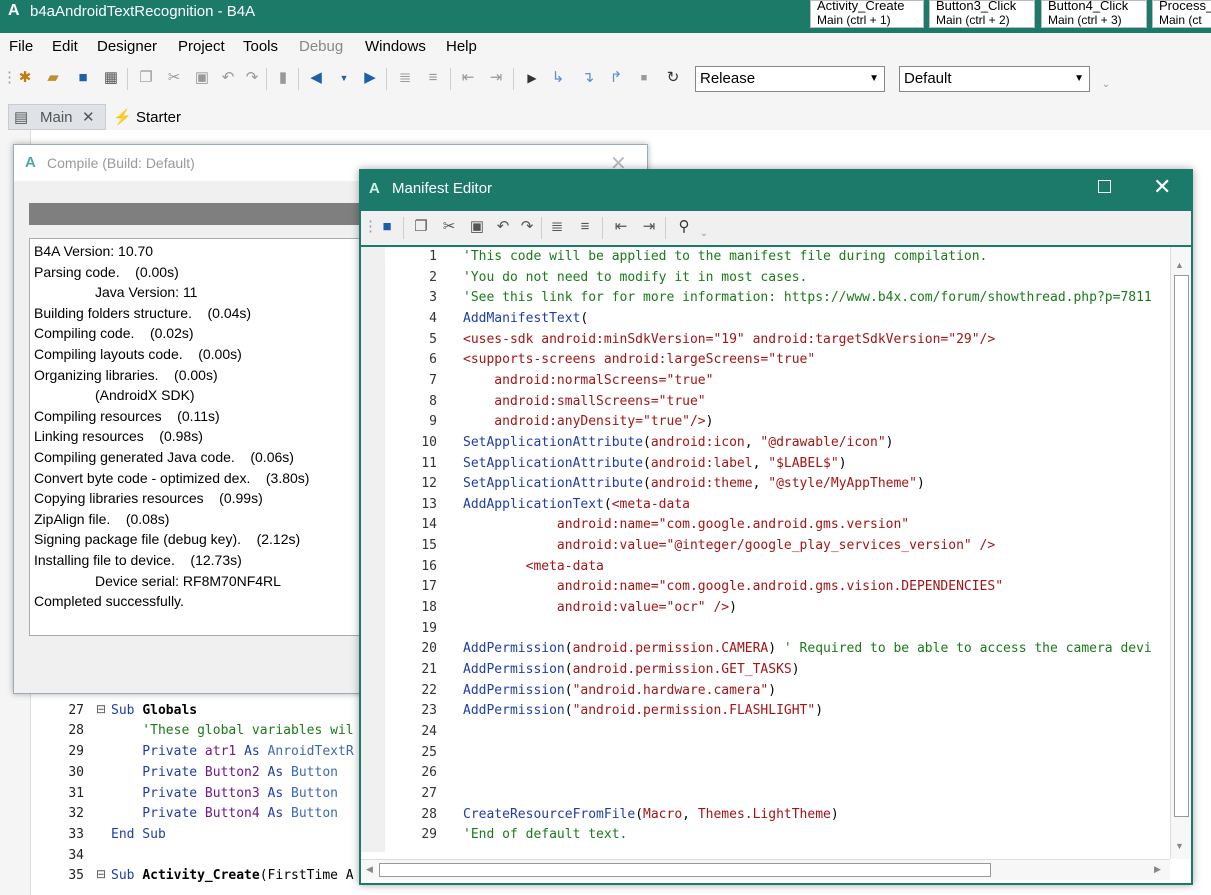 Image resolution: width=1211 pixels, height=895 pixels. I want to click on line-number: 8, so click(433, 401).